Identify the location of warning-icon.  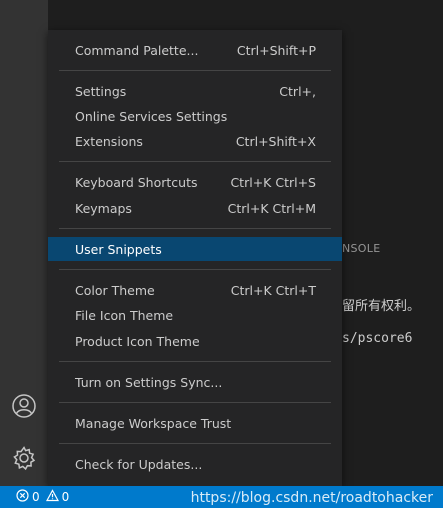
(52, 497).